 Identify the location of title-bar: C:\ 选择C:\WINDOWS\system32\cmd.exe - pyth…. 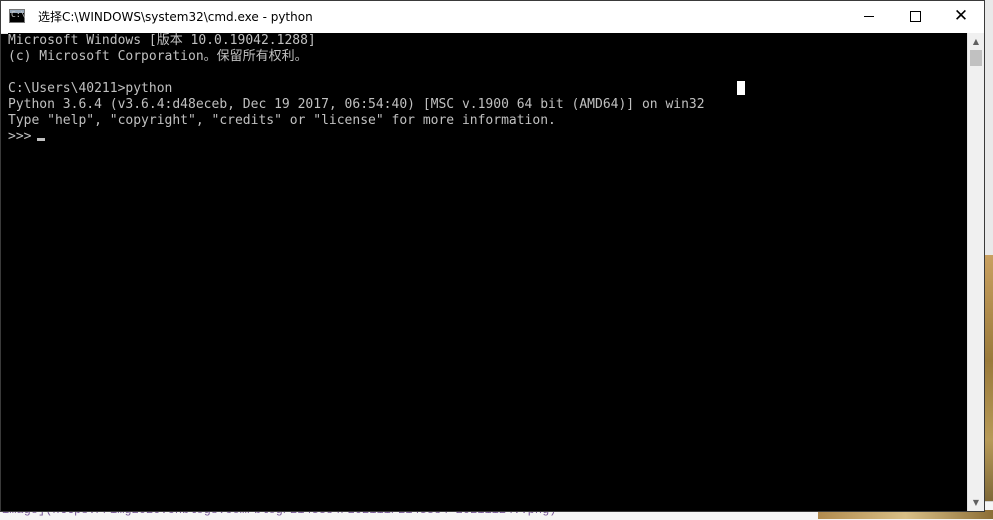
(492, 17).